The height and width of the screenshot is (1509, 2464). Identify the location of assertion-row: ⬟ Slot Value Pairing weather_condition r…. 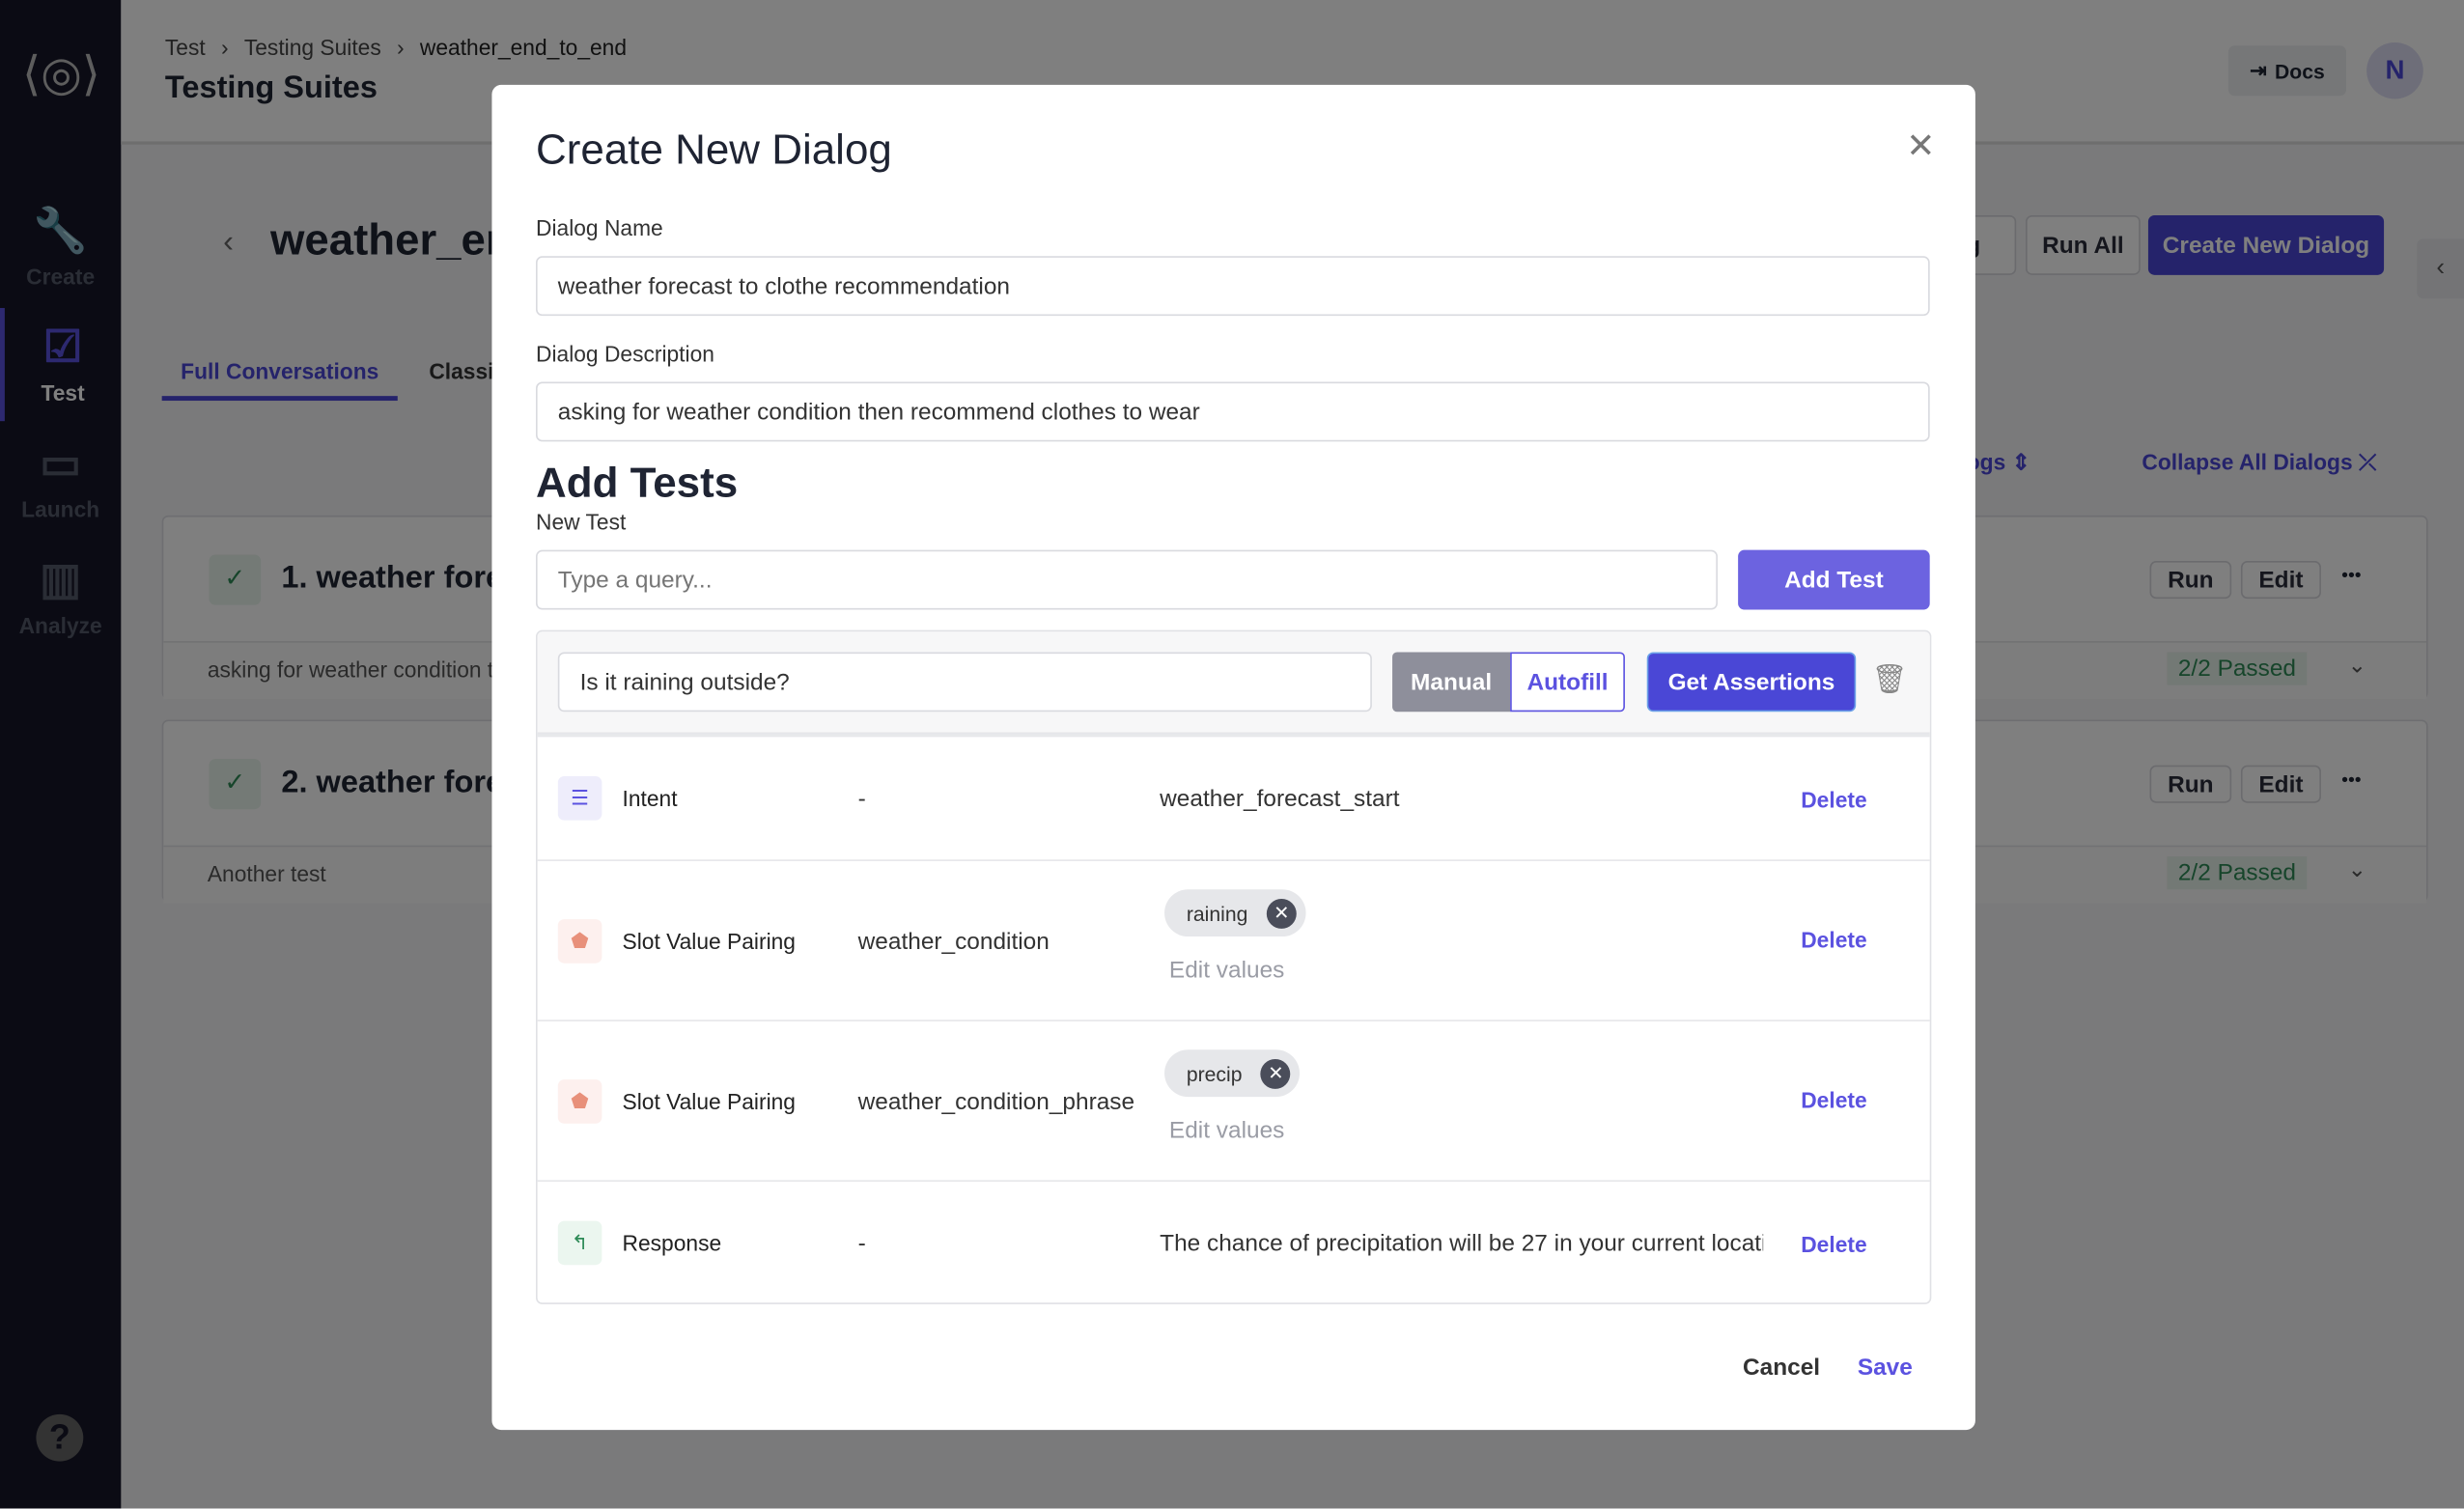
(1234, 940).